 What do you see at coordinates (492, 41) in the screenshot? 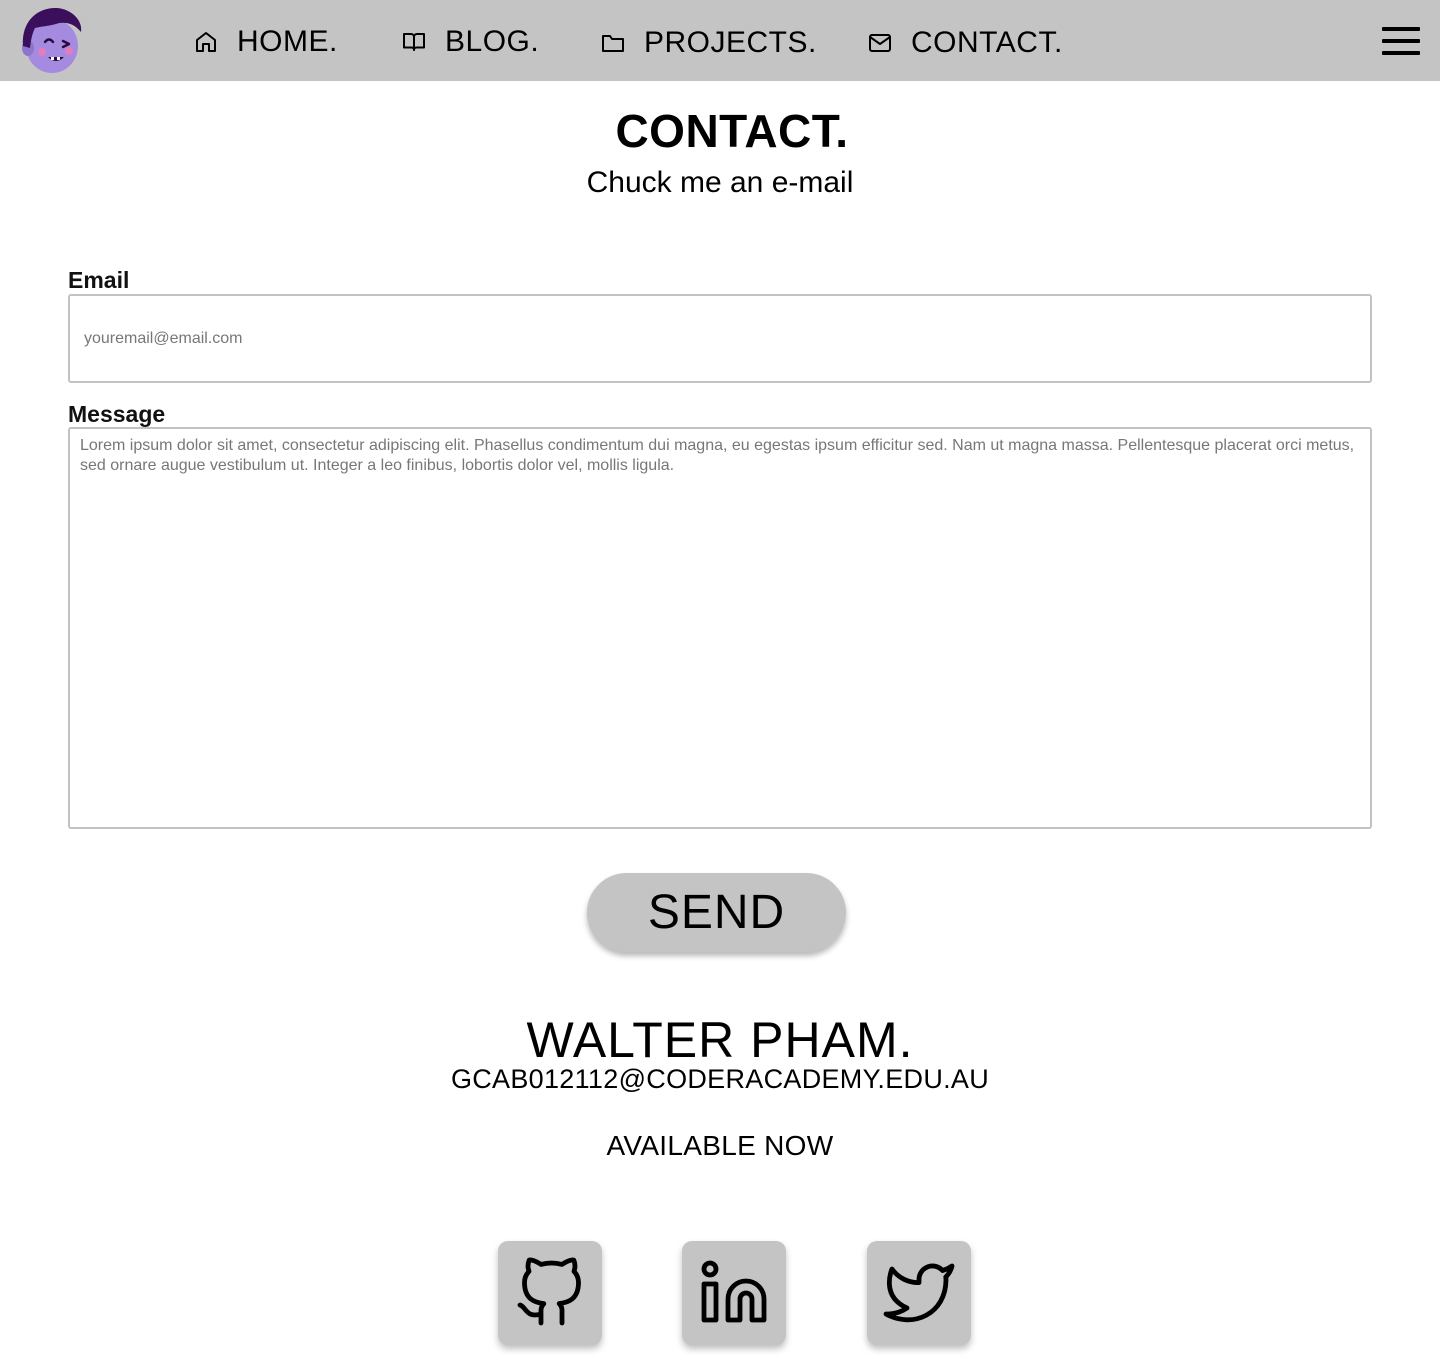
I see `nav-item-label: BLOG.` at bounding box center [492, 41].